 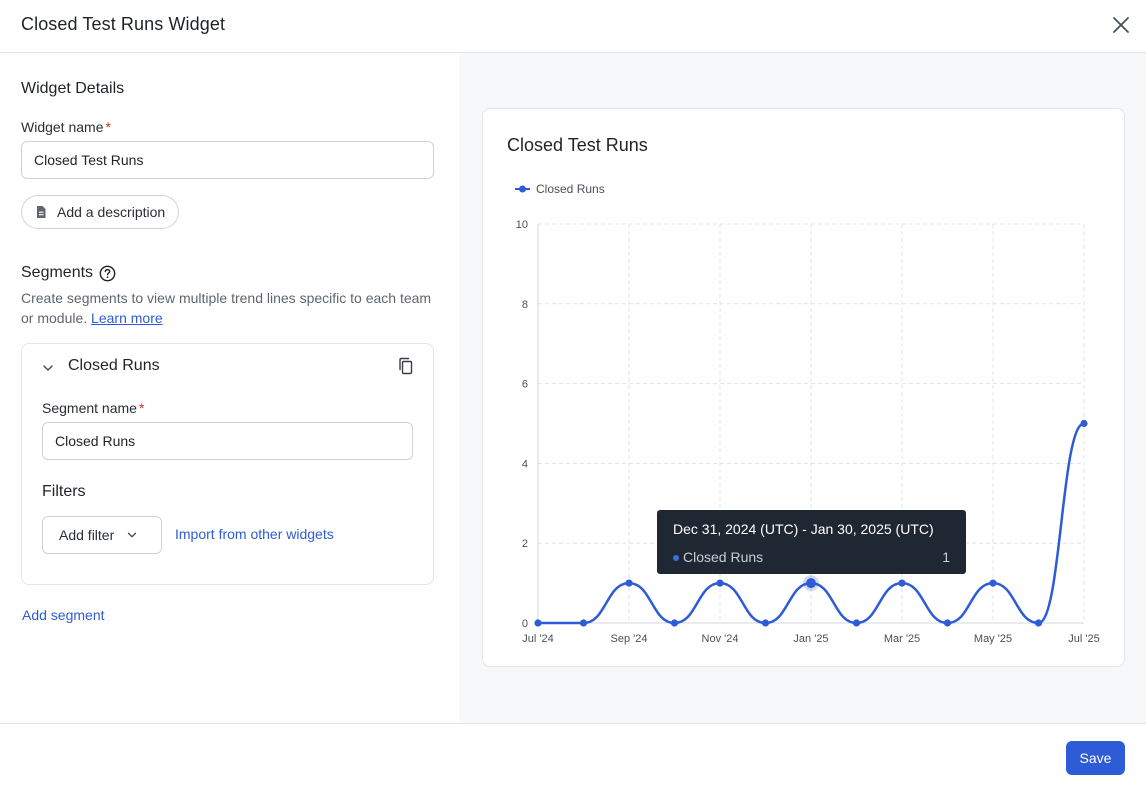 I want to click on close-icon, so click(x=1121, y=25).